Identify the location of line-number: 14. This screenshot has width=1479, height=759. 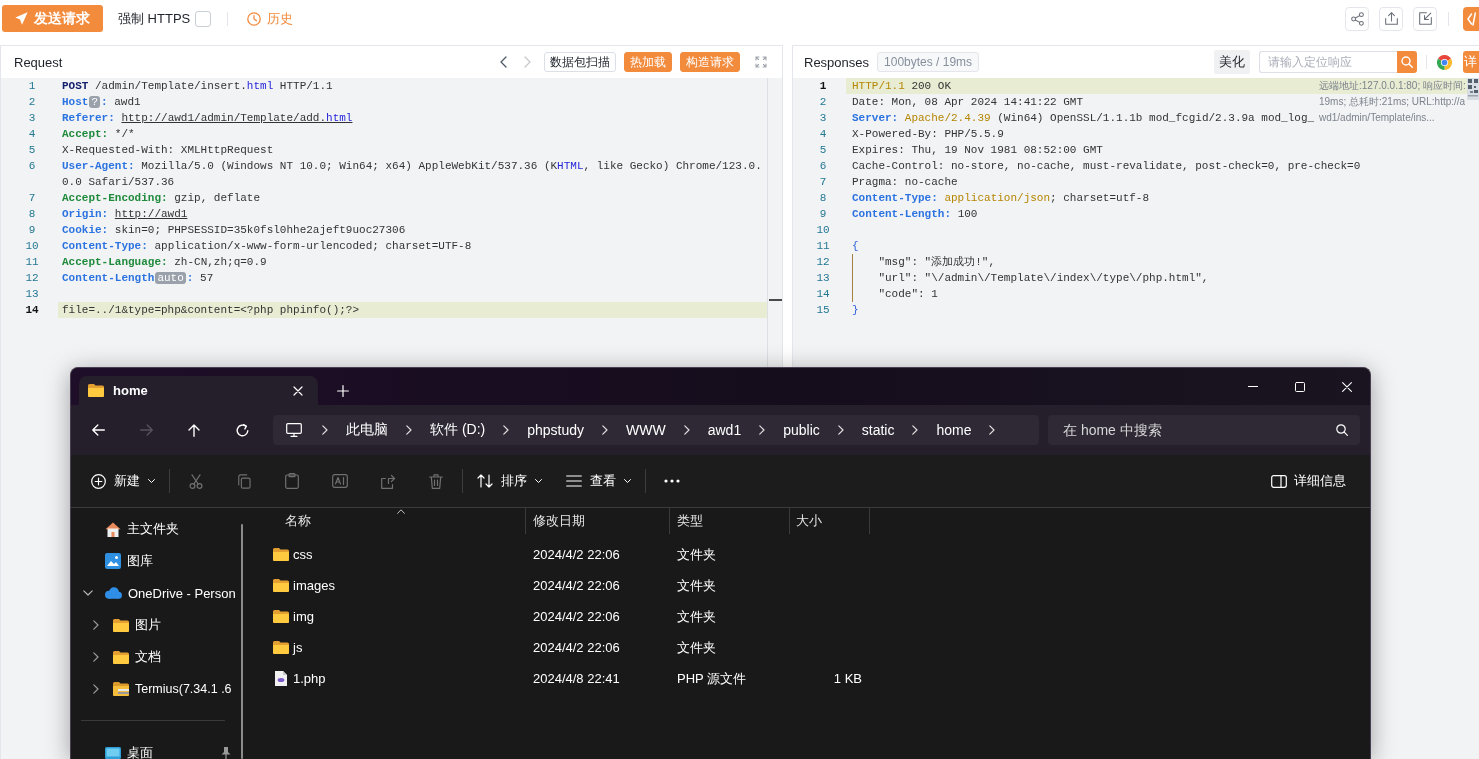
(823, 294).